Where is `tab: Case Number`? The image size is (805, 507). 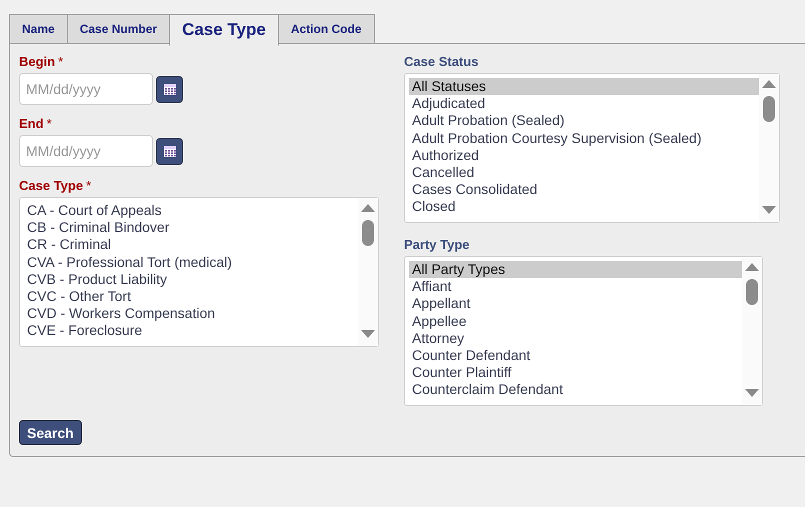 tab: Case Number is located at coordinates (118, 29).